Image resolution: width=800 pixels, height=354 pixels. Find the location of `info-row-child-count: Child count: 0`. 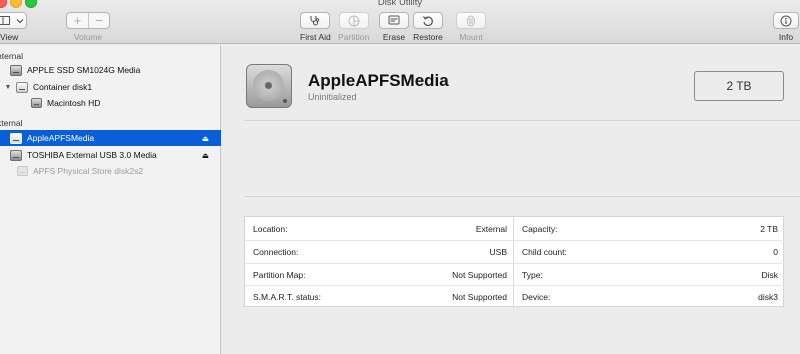

info-row-child-count: Child count: 0 is located at coordinates (649, 251).